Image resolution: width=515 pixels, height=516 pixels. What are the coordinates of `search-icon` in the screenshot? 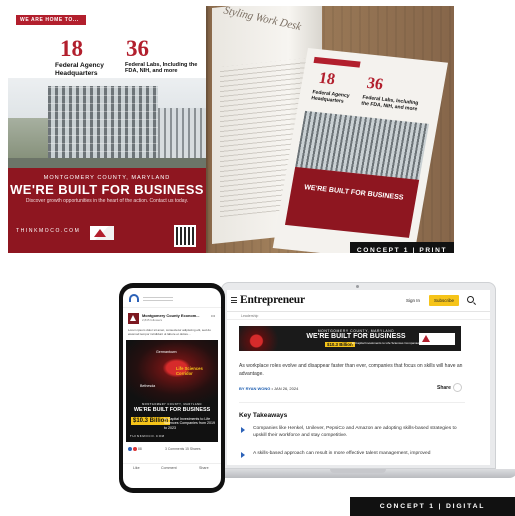 It's located at (470, 299).